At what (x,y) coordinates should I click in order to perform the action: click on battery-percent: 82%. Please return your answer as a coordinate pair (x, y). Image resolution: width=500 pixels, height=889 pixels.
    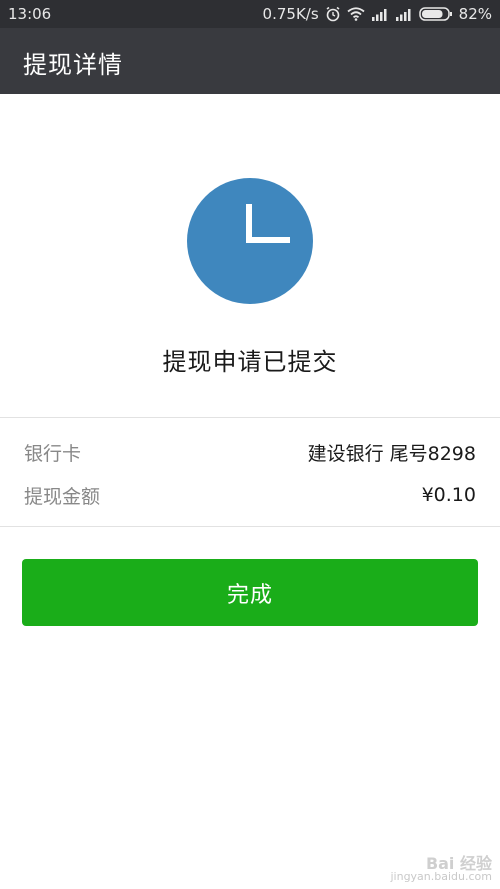
    Looking at the image, I should click on (475, 14).